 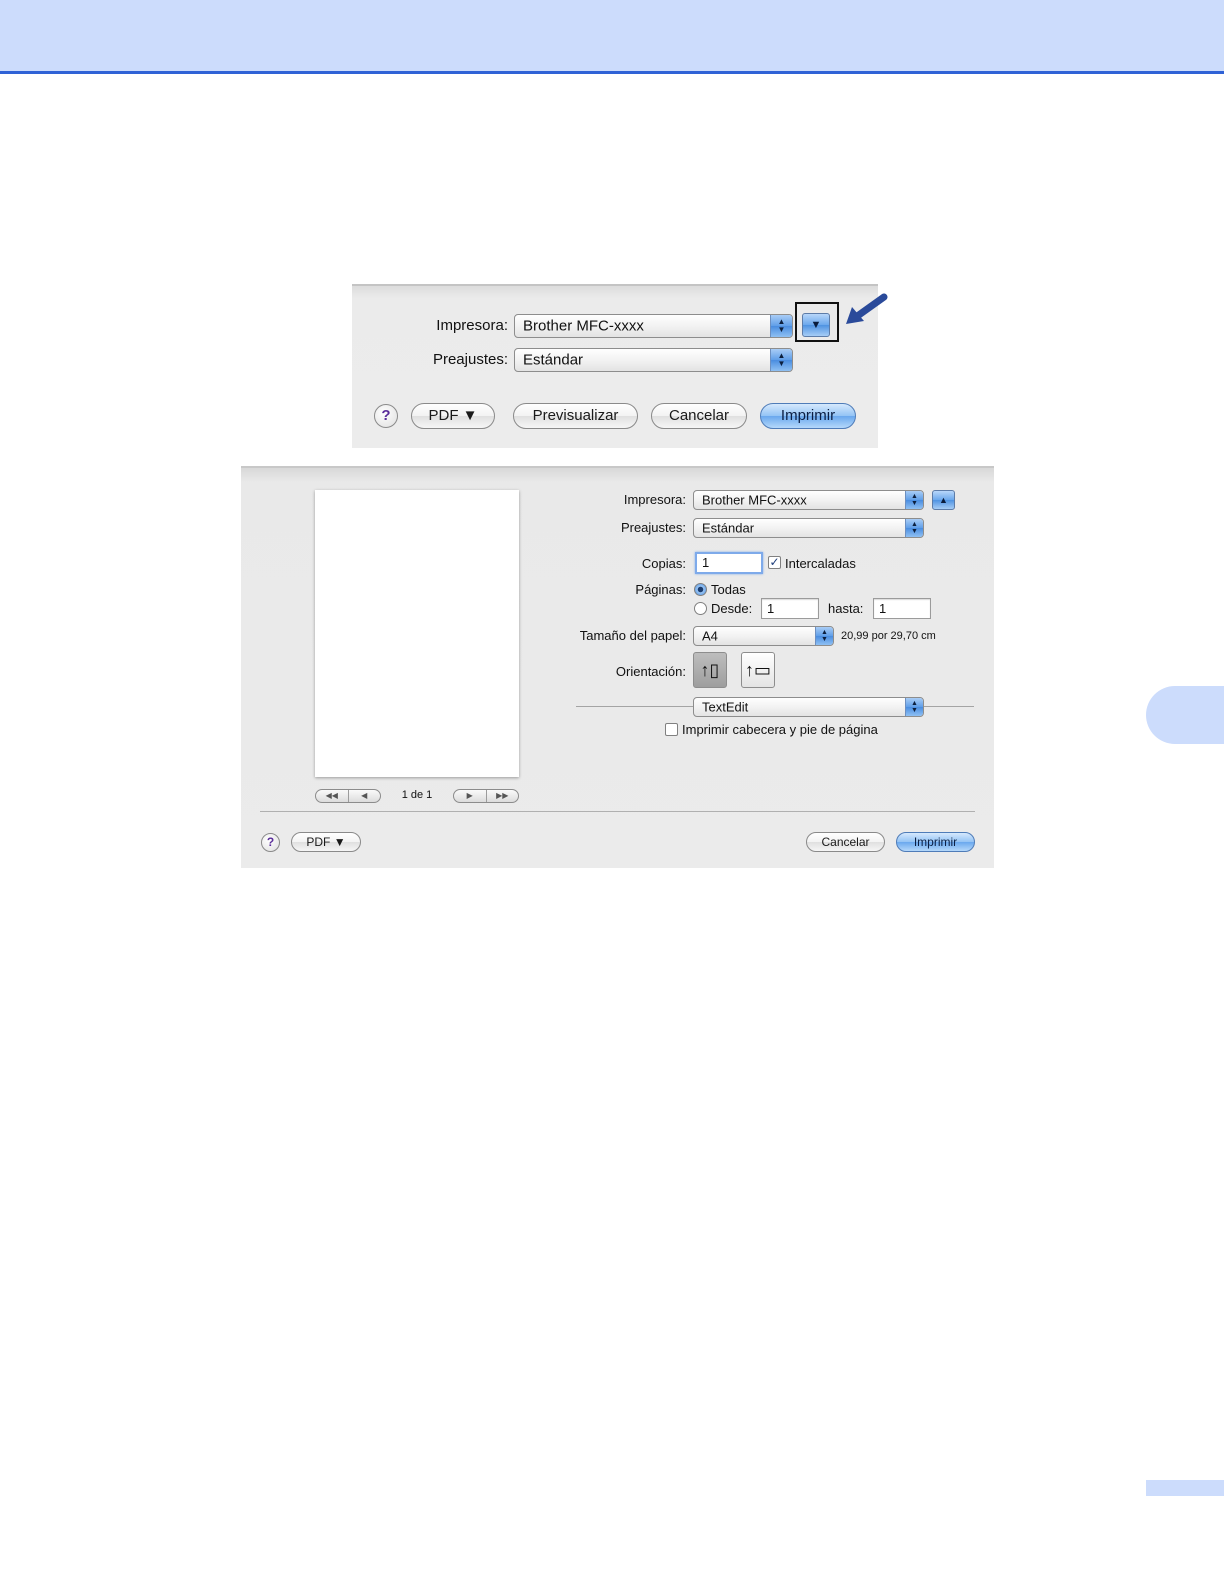 I want to click on pages-all-label: Todas, so click(x=728, y=589).